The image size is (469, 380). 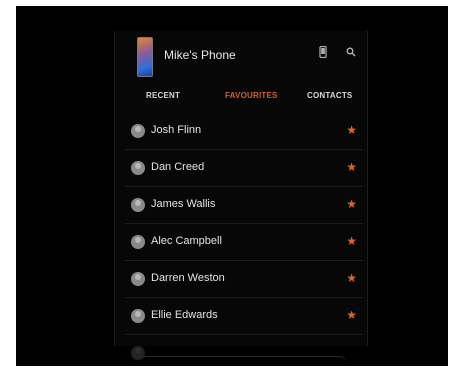 I want to click on device-title: Mike's Phone, so click(x=200, y=55).